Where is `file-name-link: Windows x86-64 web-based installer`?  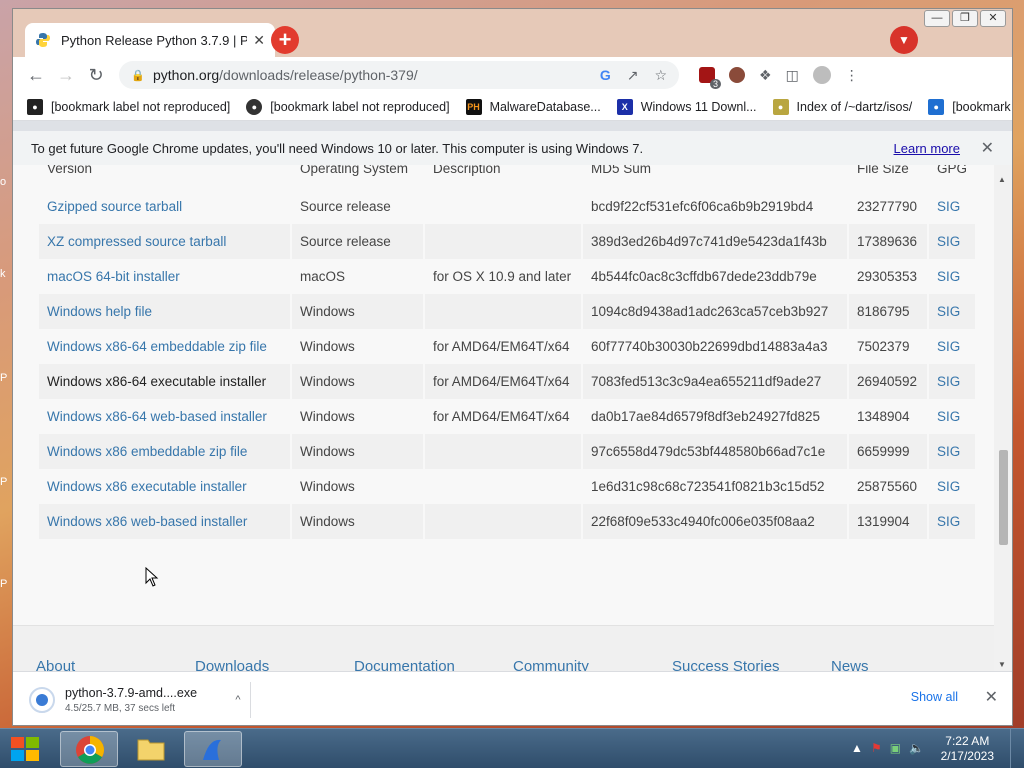 file-name-link: Windows x86-64 web-based installer is located at coordinates (157, 416).